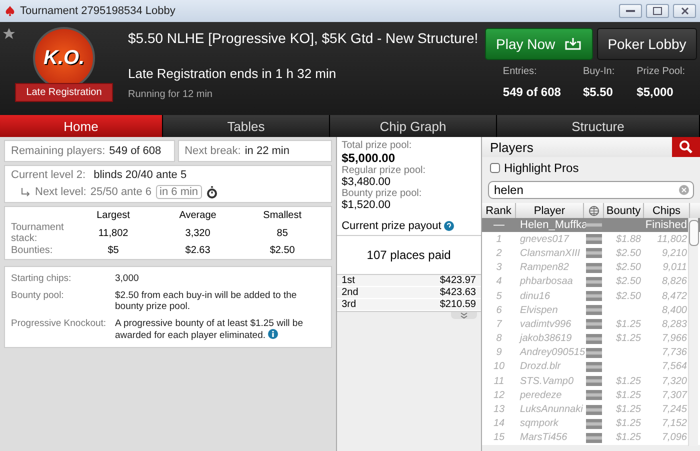  I want to click on player-row: 6 Elvispen 8,400, so click(591, 310).